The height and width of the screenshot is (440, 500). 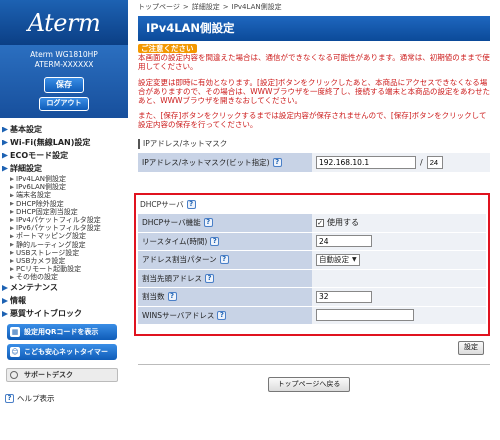 What do you see at coordinates (64, 104) in the screenshot?
I see `logout-button: ログアウト` at bounding box center [64, 104].